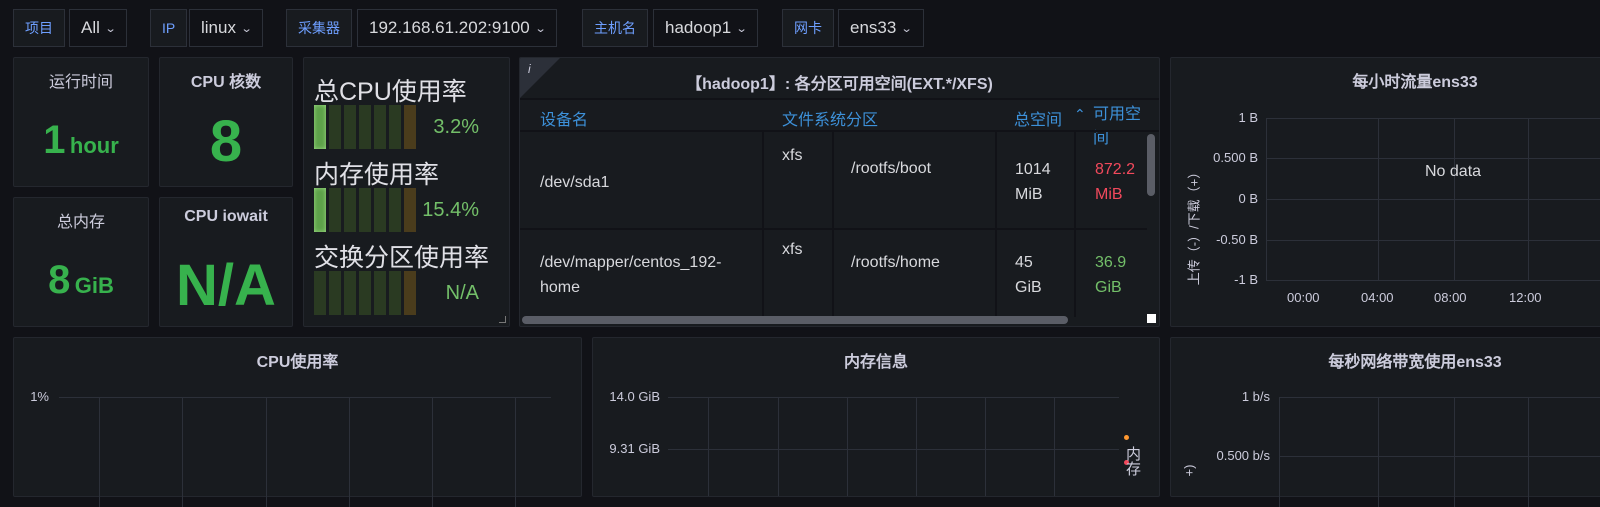  I want to click on col-header-avail: 可用空间, so click(1124, 127).